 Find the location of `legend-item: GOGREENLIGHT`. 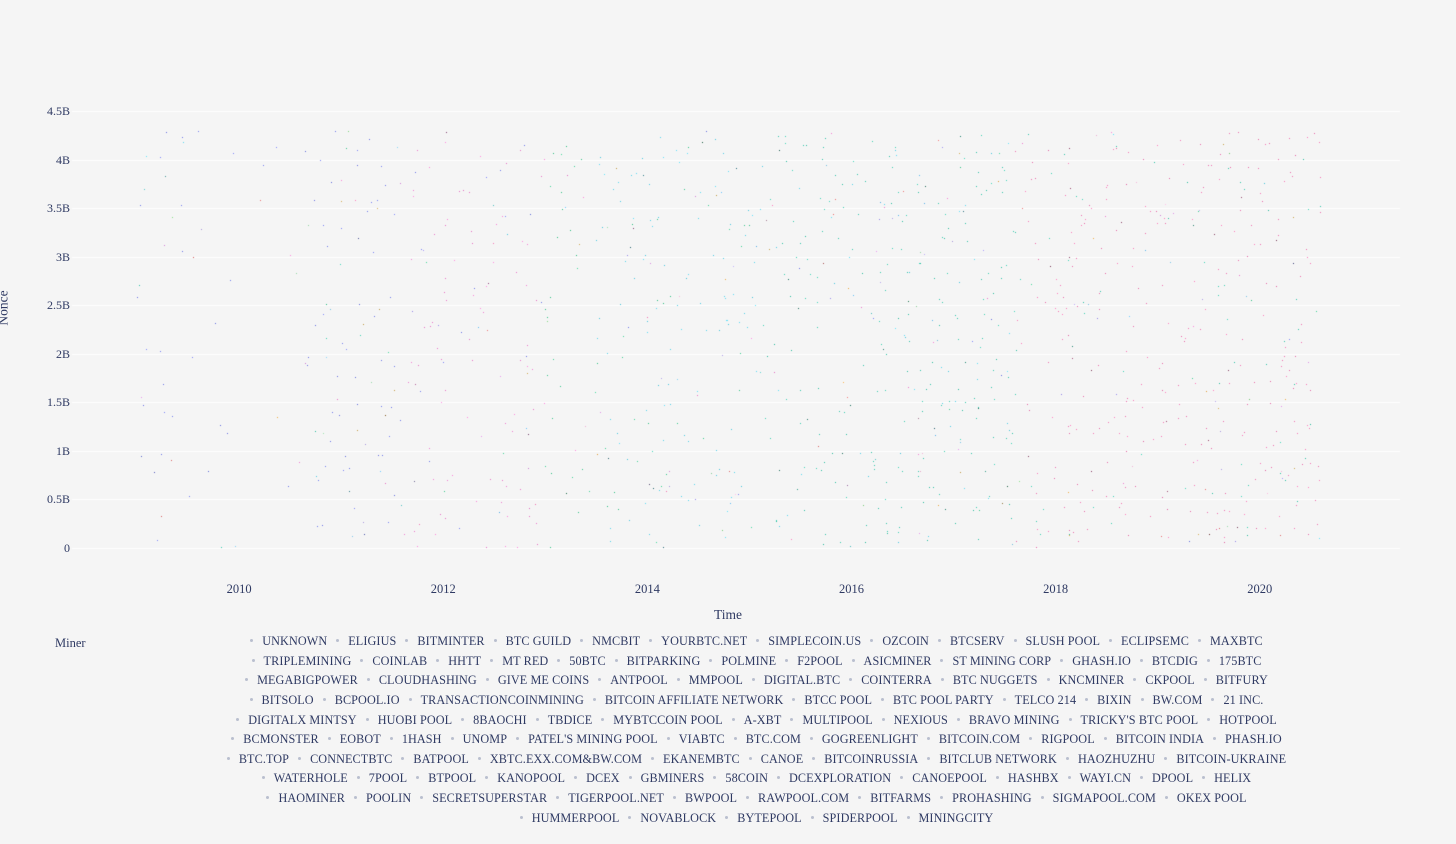

legend-item: GOGREENLIGHT is located at coordinates (870, 739).